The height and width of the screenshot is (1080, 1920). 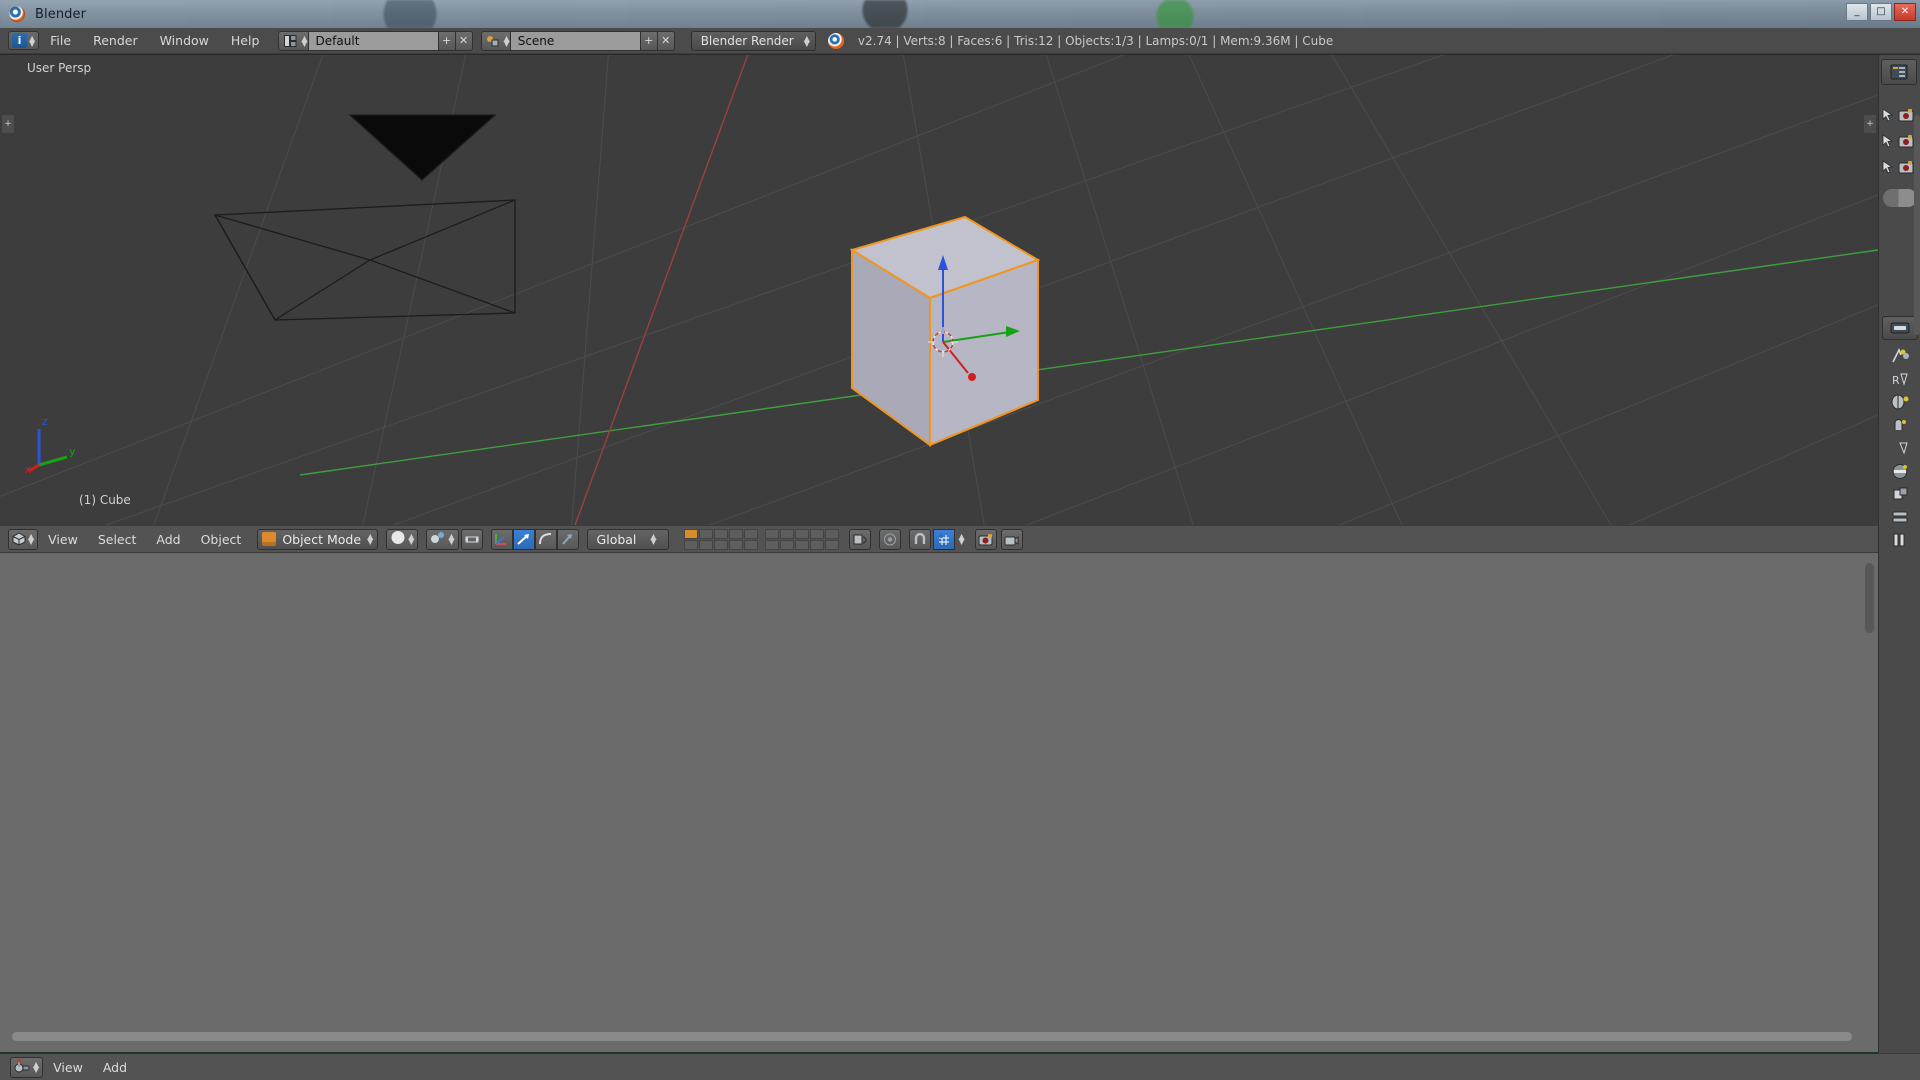 What do you see at coordinates (1900, 540) in the screenshot?
I see `material-tab-icon` at bounding box center [1900, 540].